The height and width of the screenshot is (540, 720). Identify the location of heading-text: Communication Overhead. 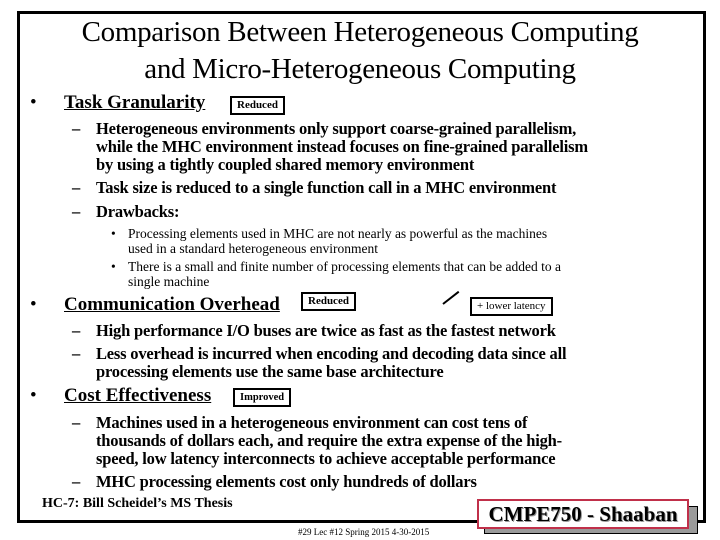
(172, 304).